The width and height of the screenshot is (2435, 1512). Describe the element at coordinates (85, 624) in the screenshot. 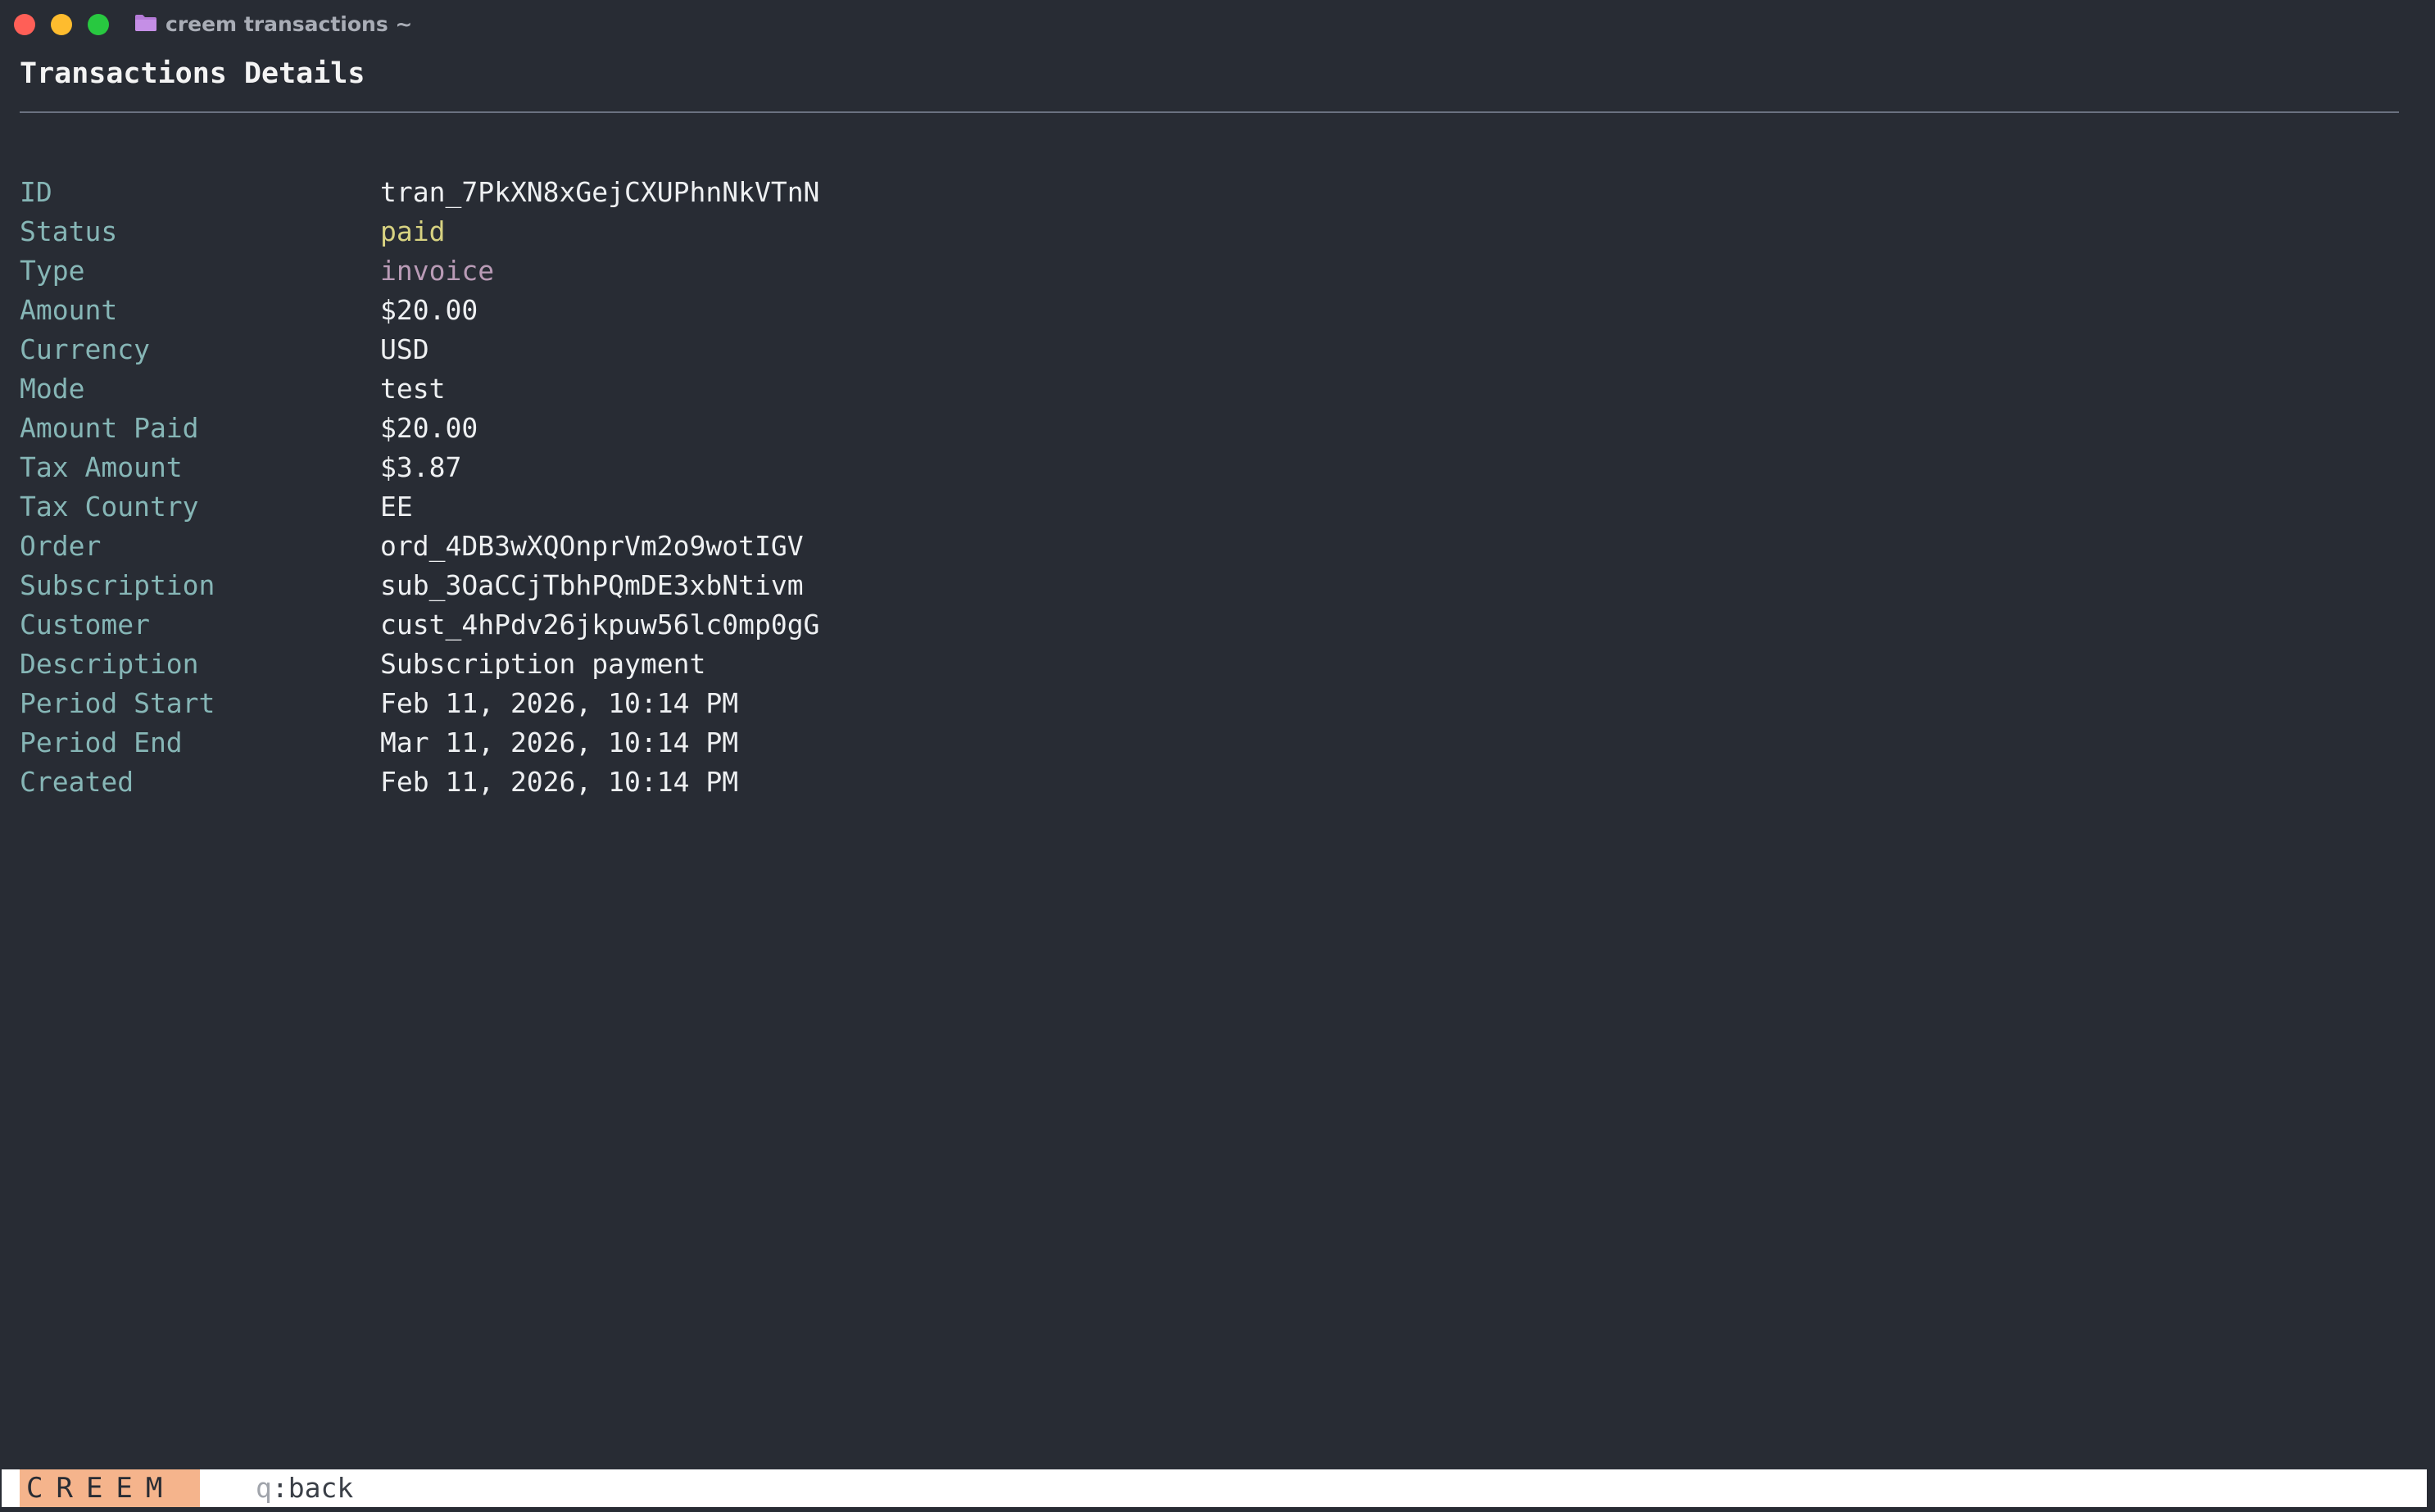

I see `detail-label: Customer` at that location.